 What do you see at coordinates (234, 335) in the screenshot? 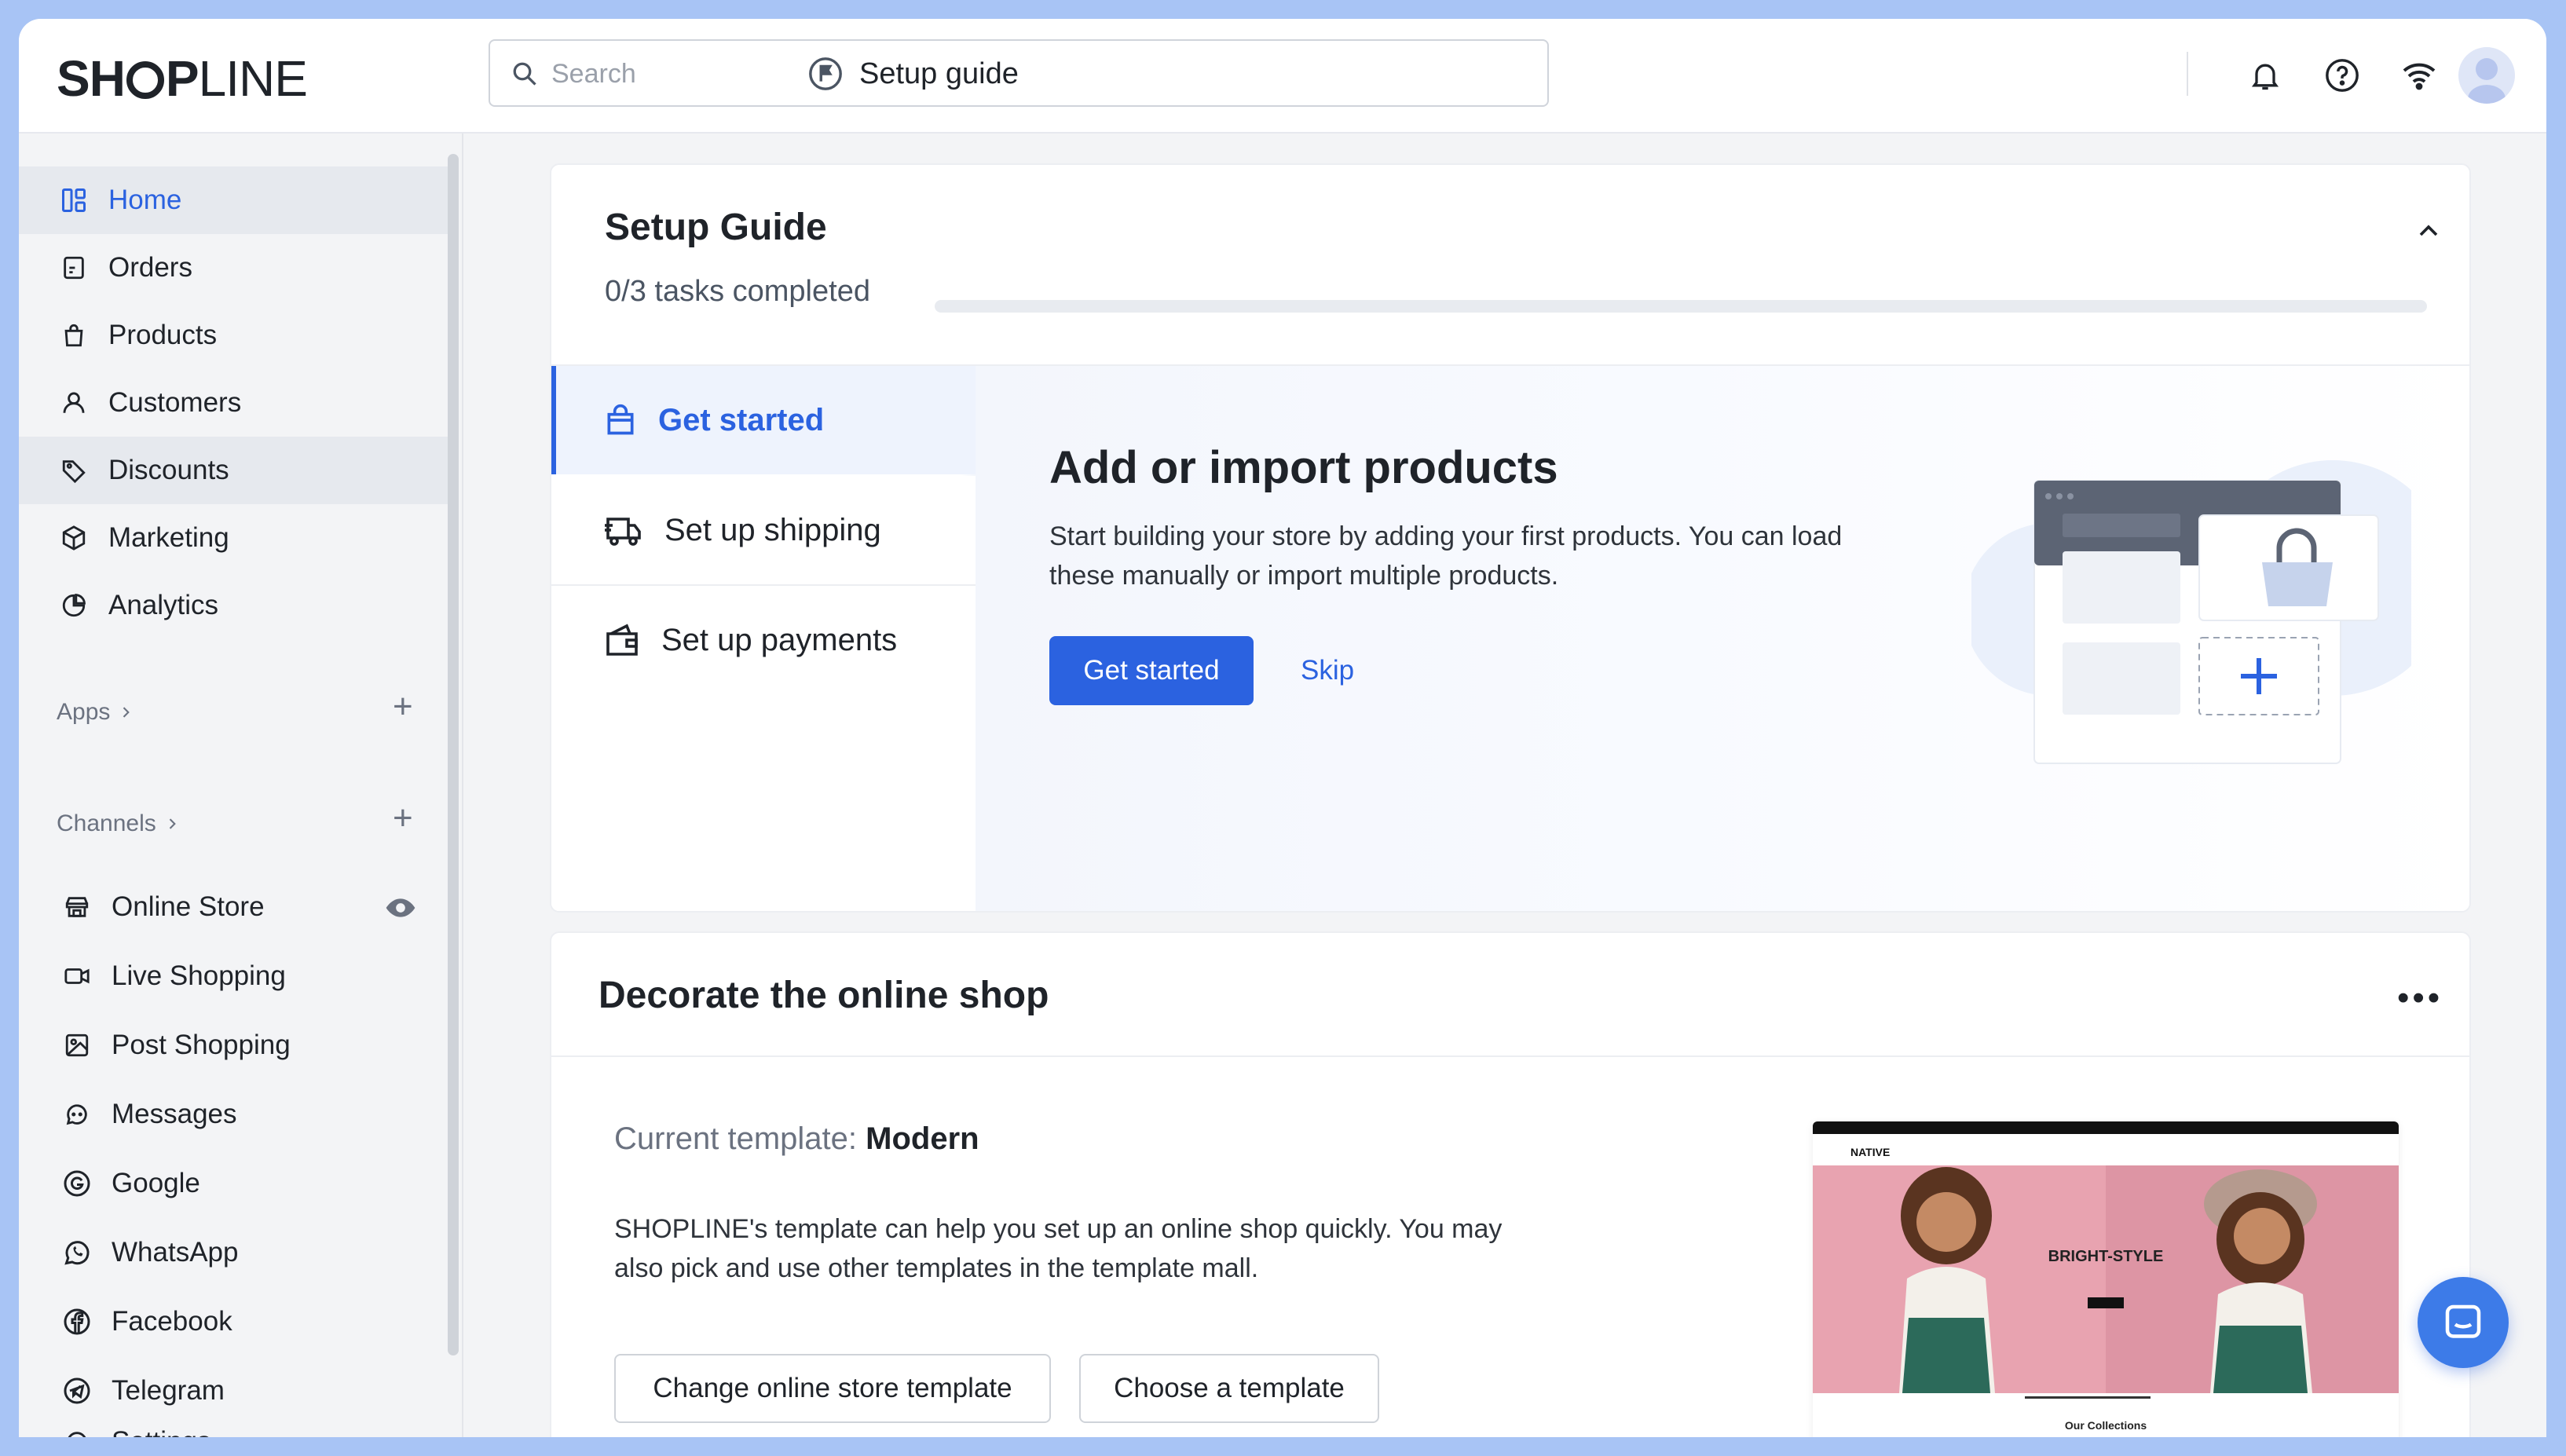
I see `sidebar-item-products: Products` at bounding box center [234, 335].